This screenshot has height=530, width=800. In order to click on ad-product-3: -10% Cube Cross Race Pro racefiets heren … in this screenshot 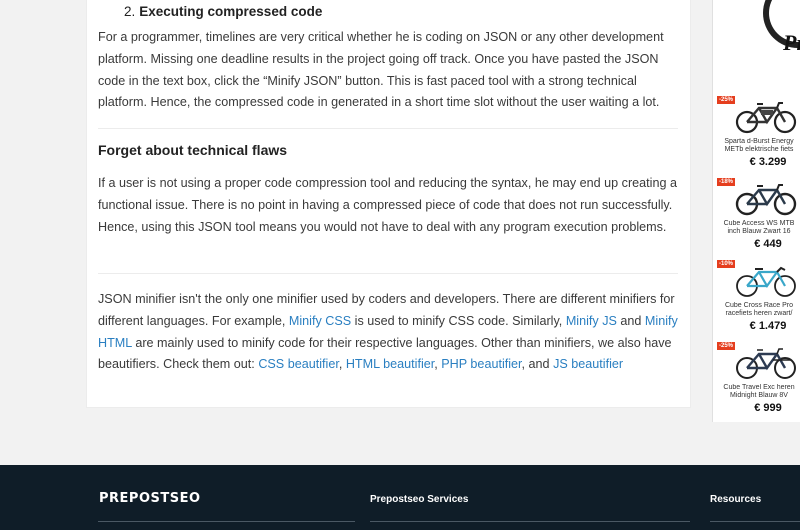, I will do `click(756, 300)`.